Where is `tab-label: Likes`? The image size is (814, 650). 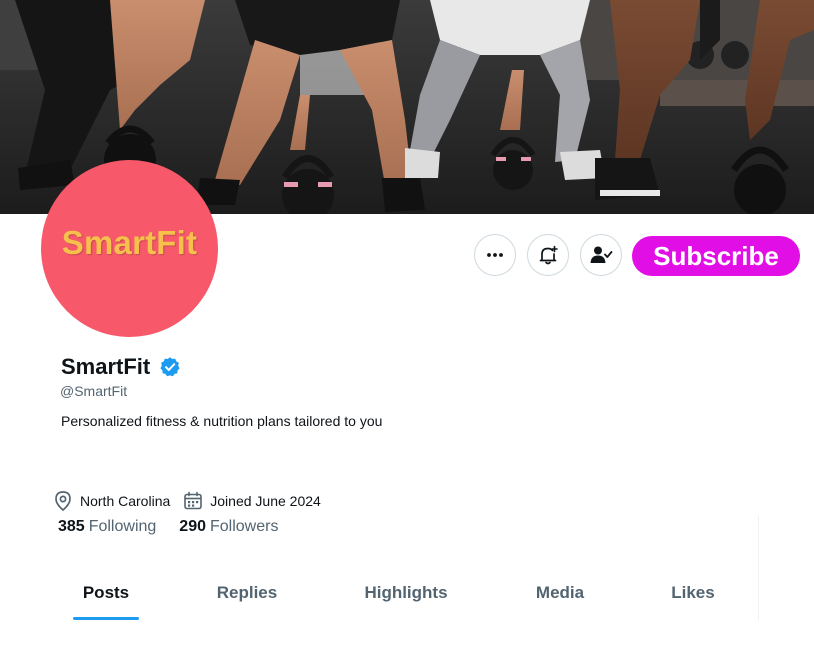
tab-label: Likes is located at coordinates (693, 592).